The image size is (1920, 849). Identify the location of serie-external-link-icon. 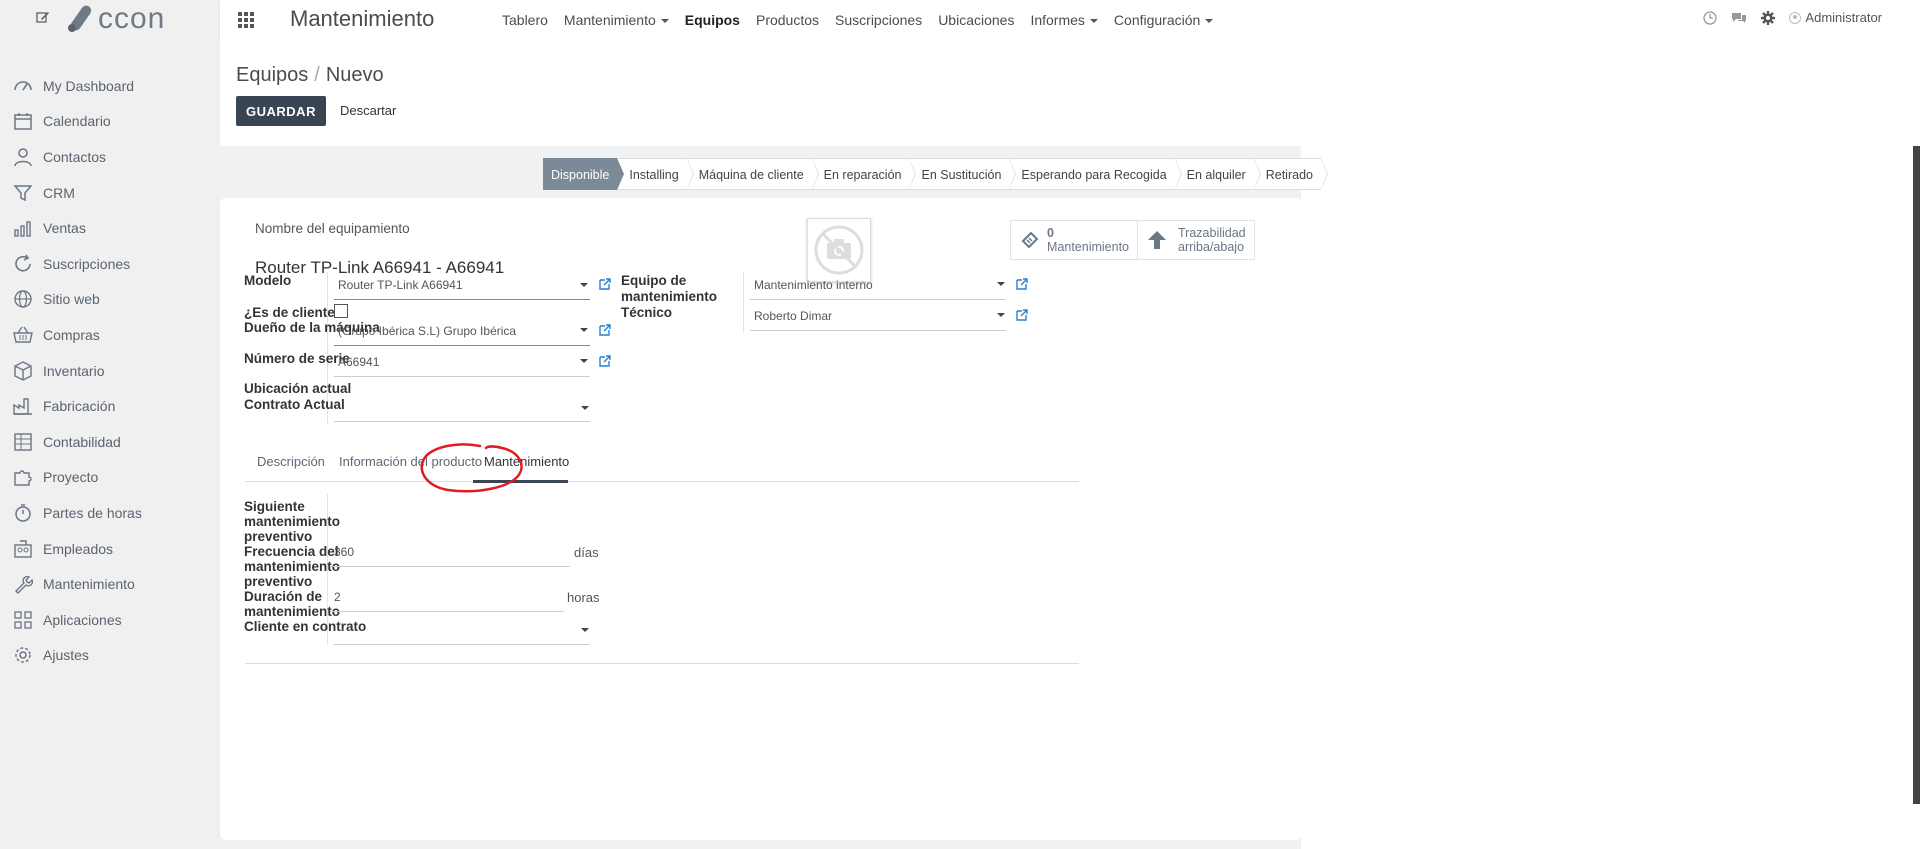
(605, 361).